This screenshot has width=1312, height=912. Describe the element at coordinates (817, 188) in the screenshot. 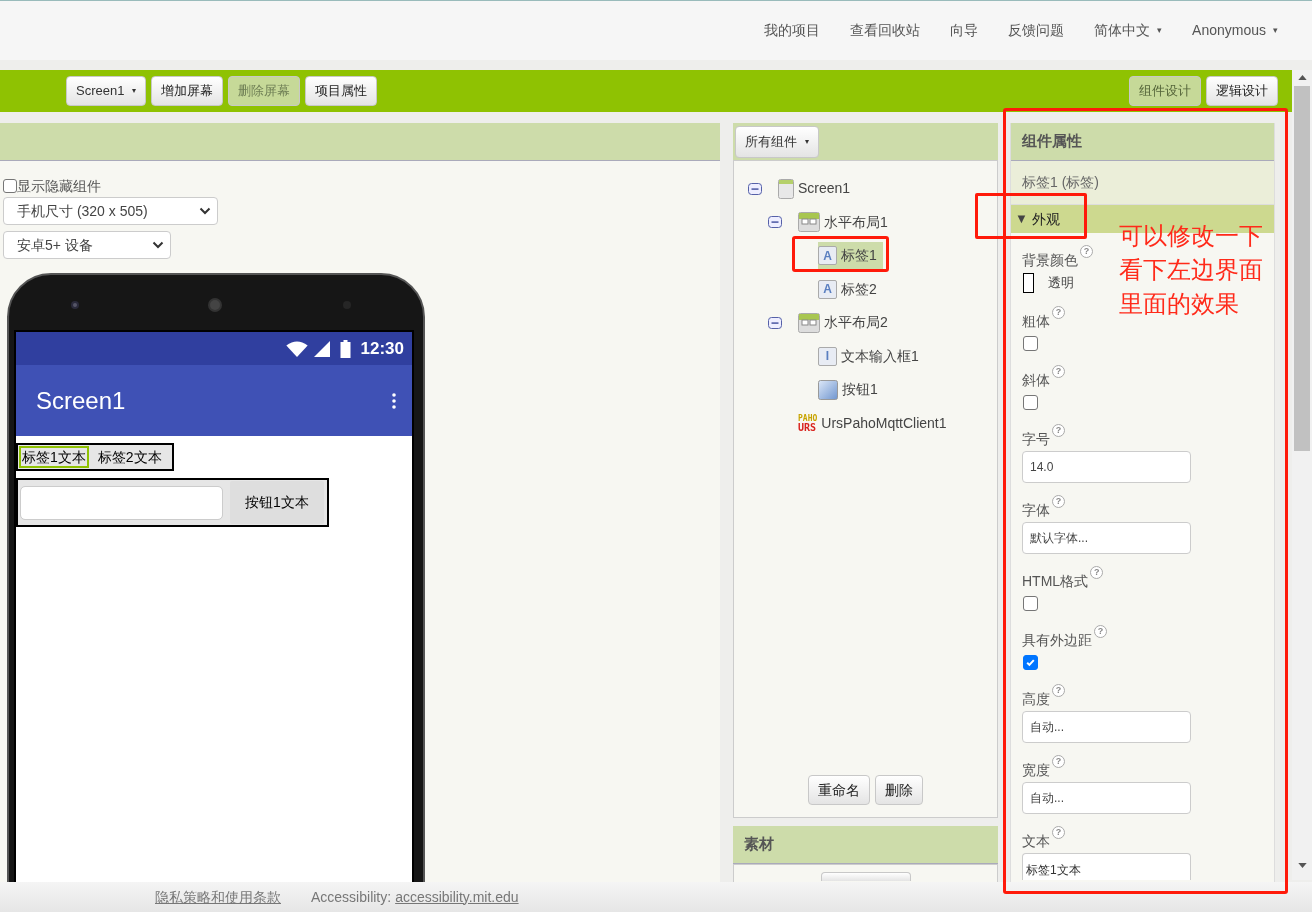

I see `tree-item: Screen1` at that location.